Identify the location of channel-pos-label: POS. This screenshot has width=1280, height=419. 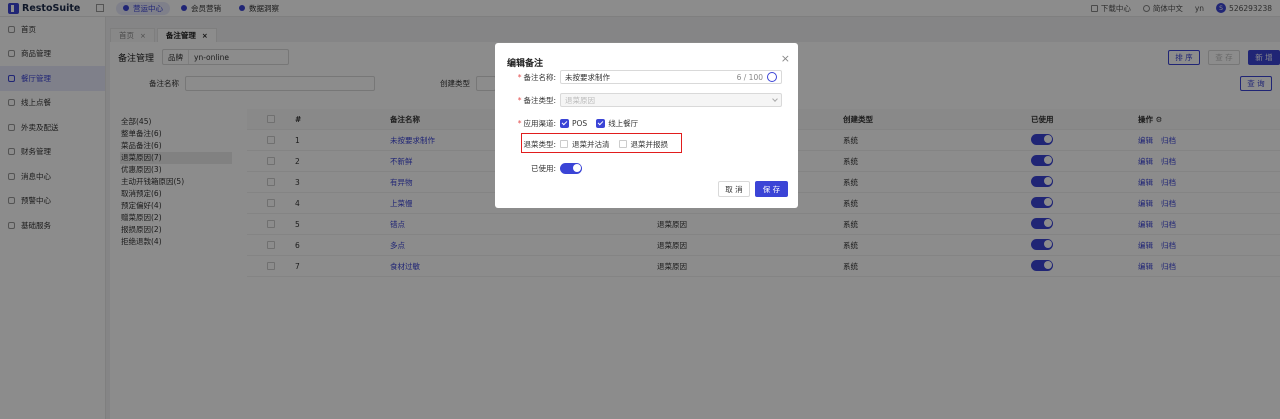
(580, 123).